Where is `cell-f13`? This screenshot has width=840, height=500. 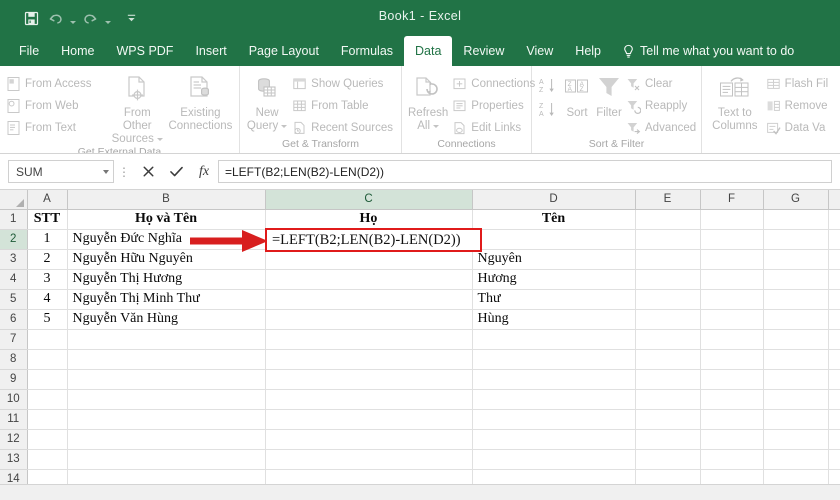 cell-f13 is located at coordinates (732, 459).